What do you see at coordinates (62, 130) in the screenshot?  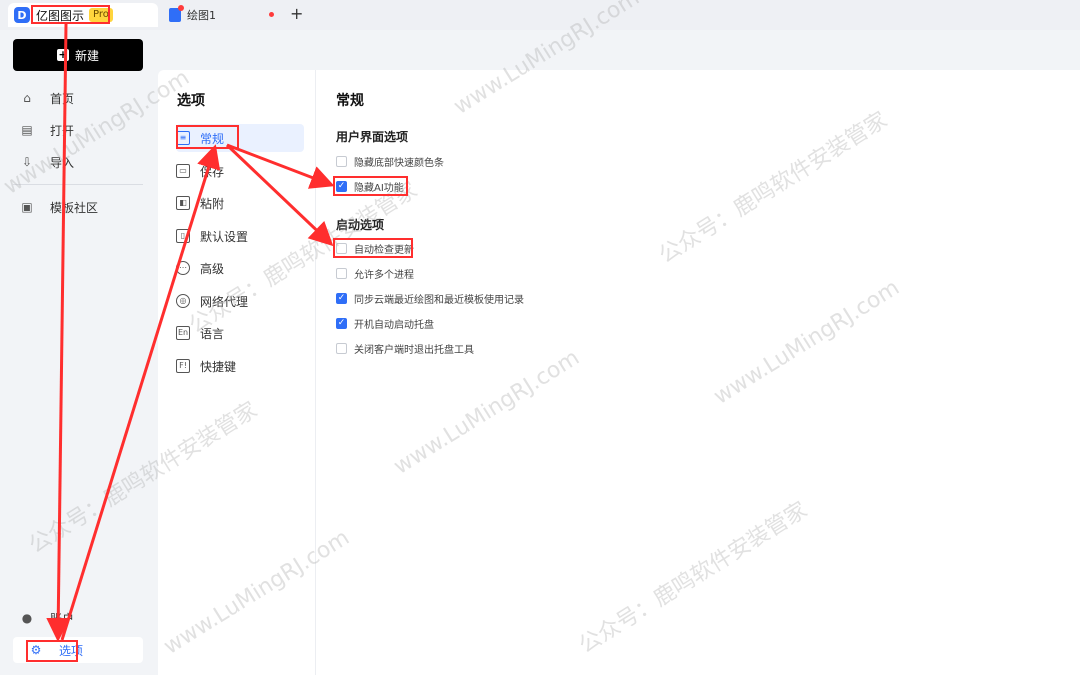 I see `sidebar-item-label: 打开` at bounding box center [62, 130].